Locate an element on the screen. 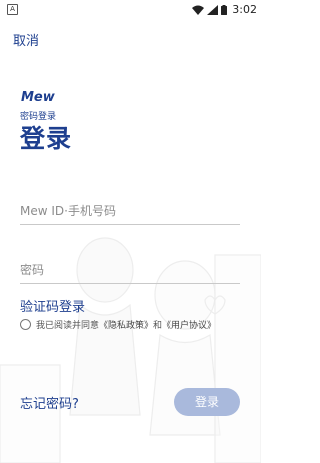  logo-text: Mew is located at coordinates (38, 97).